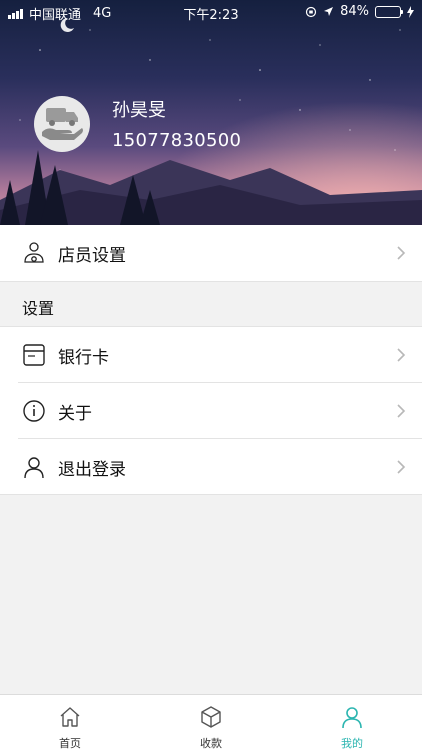  Describe the element at coordinates (34, 252) in the screenshot. I see `staff-icon` at that location.